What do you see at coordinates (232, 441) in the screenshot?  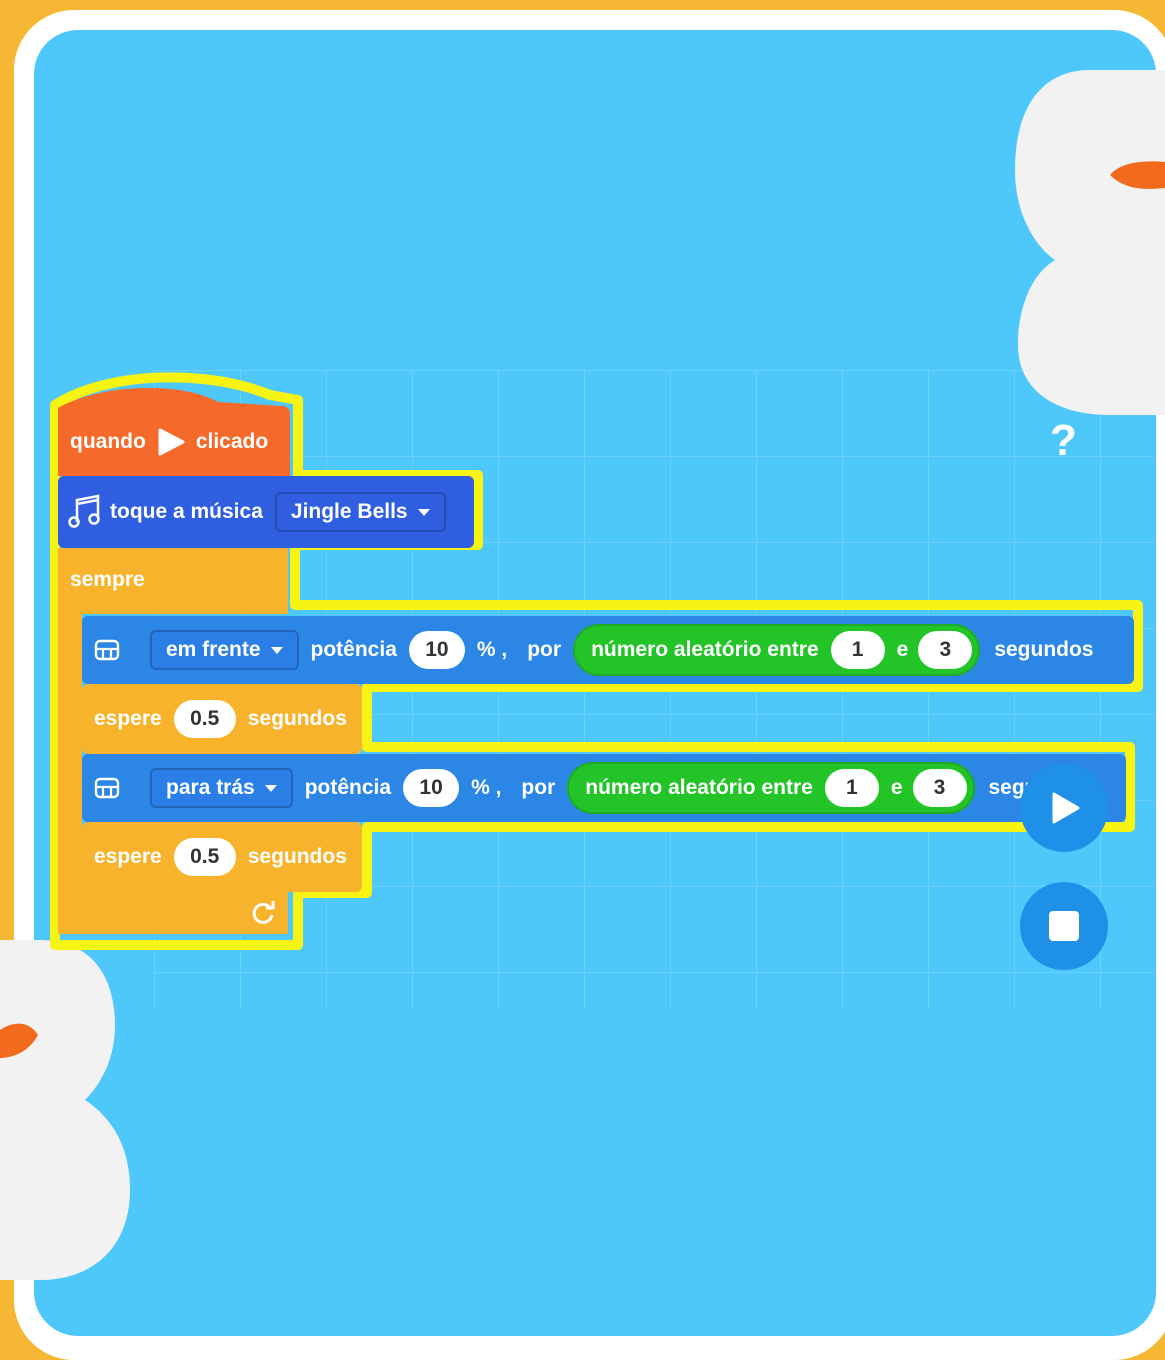 I see `hat-word2: clicado` at bounding box center [232, 441].